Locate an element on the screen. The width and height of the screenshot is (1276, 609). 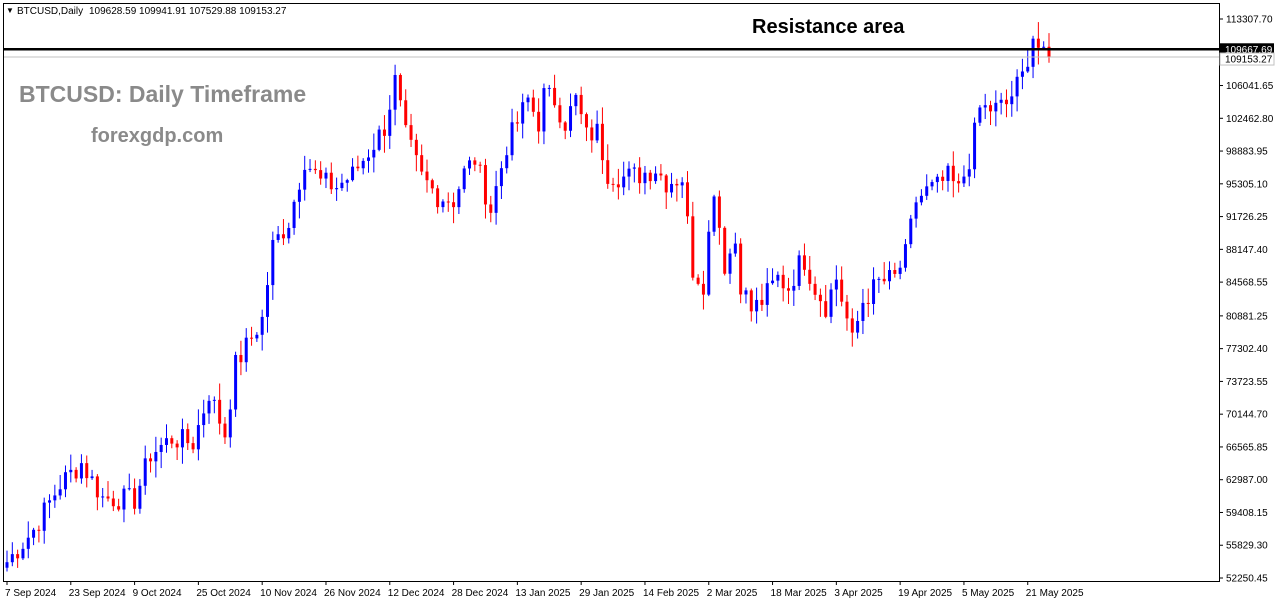
chart-header-symbol: BTCUSD,Daily is located at coordinates (50, 11).